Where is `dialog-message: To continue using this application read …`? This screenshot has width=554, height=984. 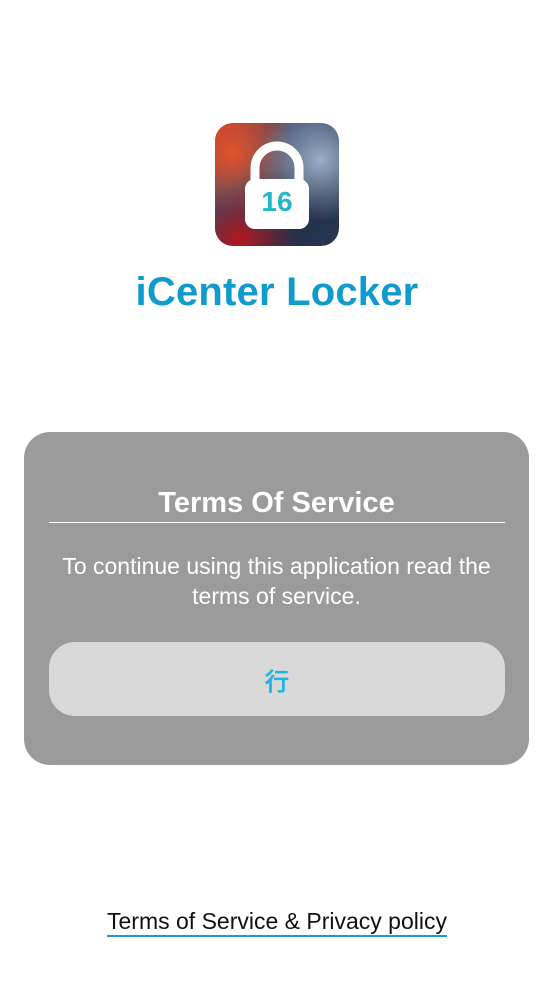 dialog-message: To continue using this application read … is located at coordinates (276, 581).